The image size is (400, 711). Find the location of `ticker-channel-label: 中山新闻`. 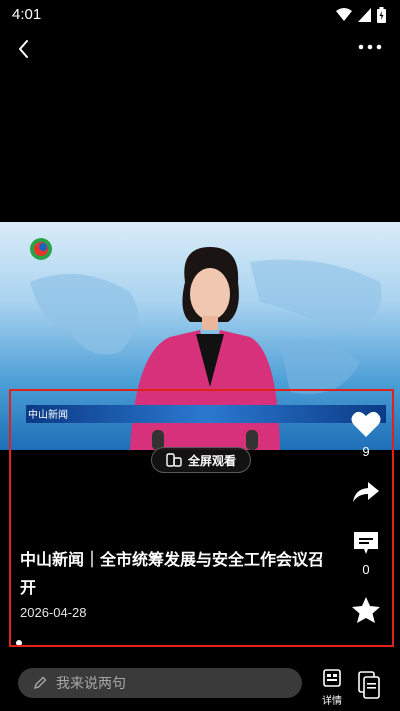

ticker-channel-label: 中山新闻 is located at coordinates (48, 415).